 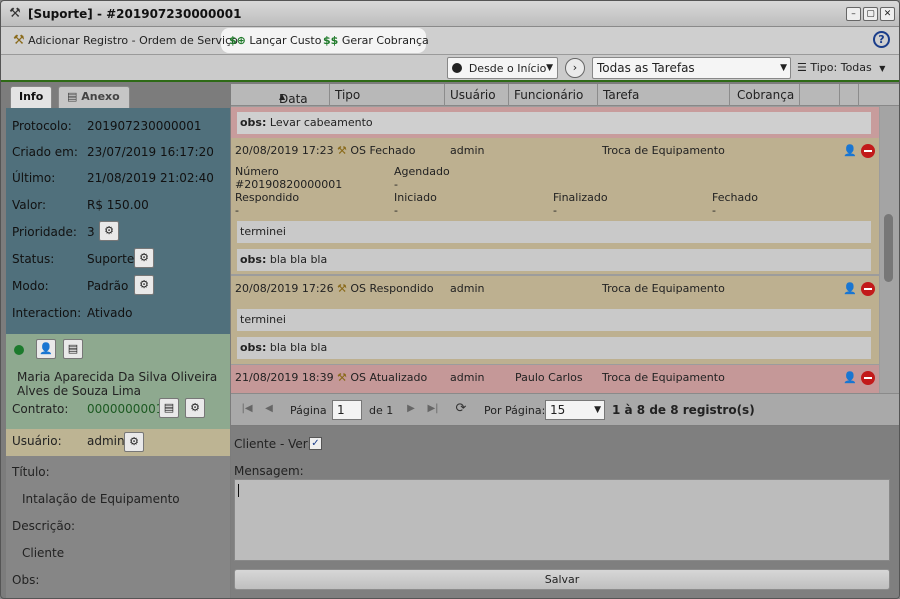 I want to click on priority-label: Prioridade:, so click(x=44, y=232).